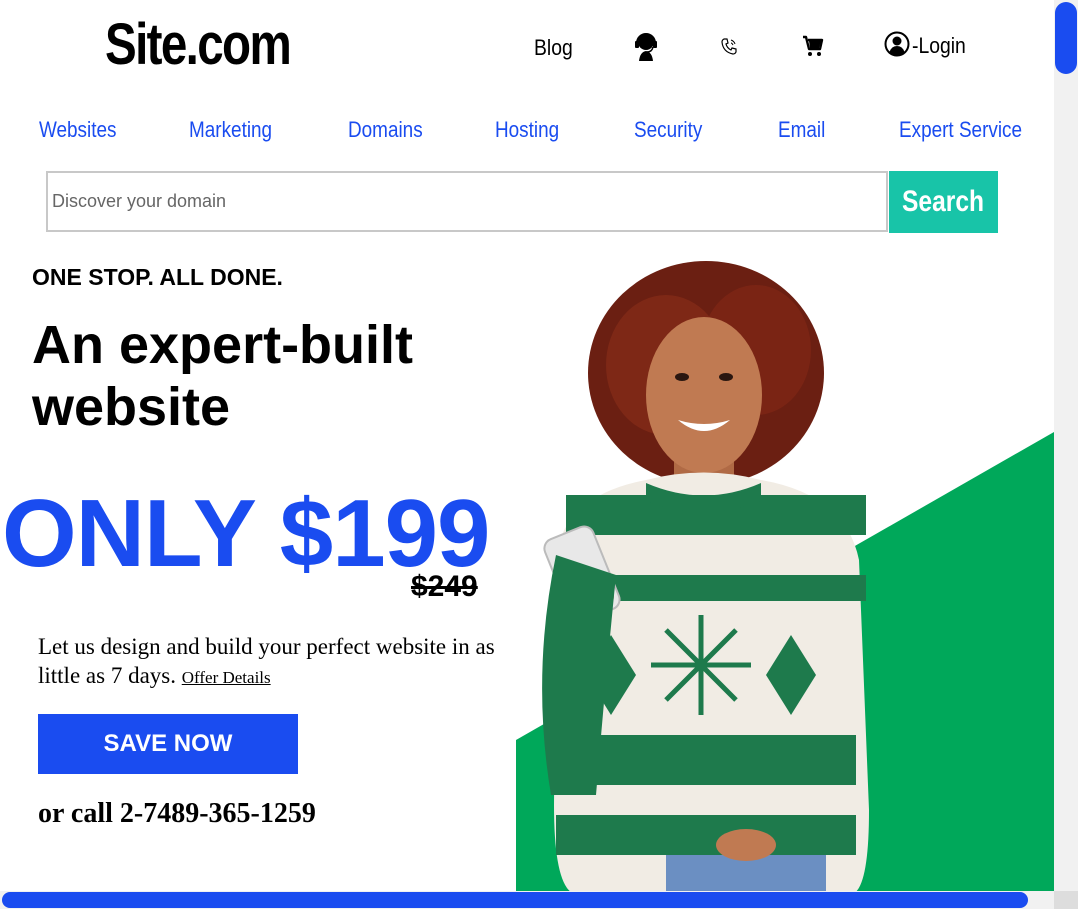 The height and width of the screenshot is (909, 1078). What do you see at coordinates (223, 376) in the screenshot?
I see `hero-headline: An expert-built website` at bounding box center [223, 376].